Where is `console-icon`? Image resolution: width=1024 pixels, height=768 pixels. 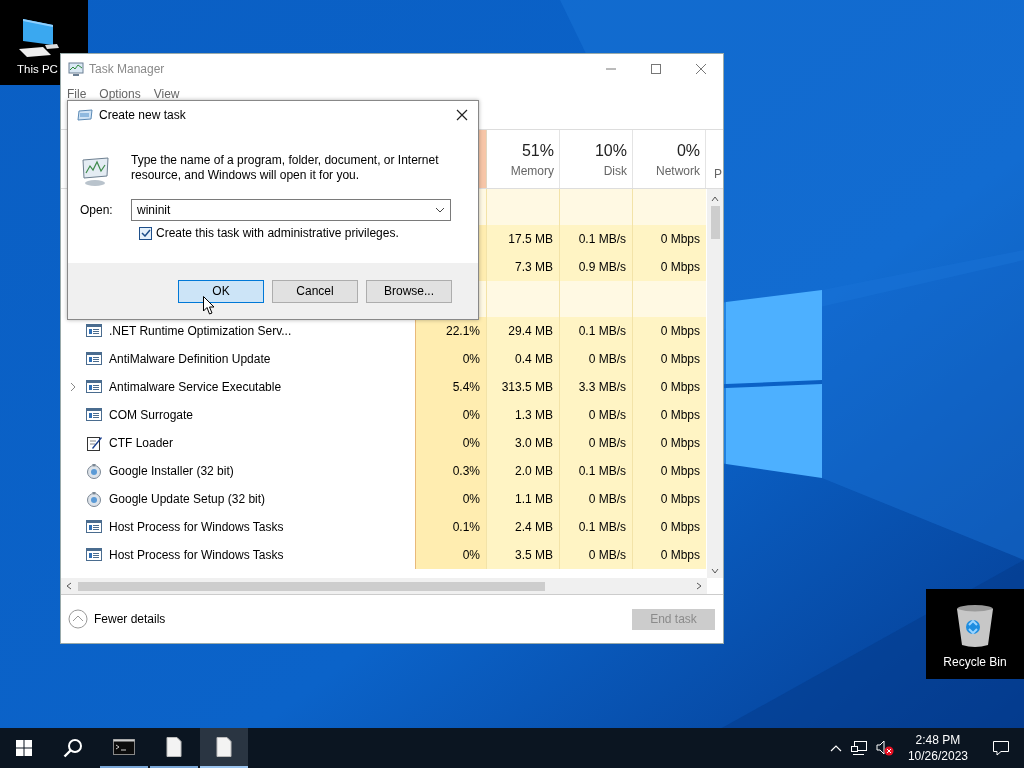 console-icon is located at coordinates (124, 747).